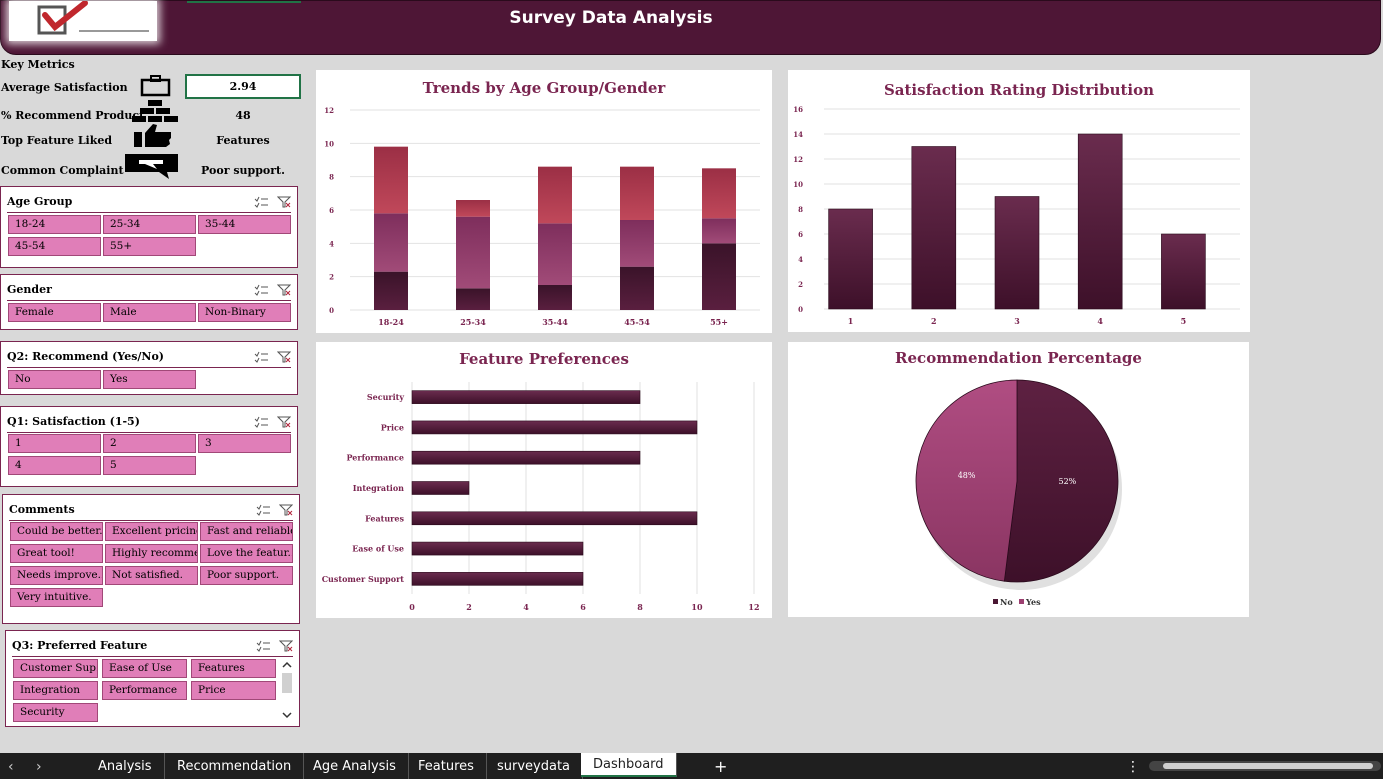  I want to click on slicer-chip: 2, so click(149, 443).